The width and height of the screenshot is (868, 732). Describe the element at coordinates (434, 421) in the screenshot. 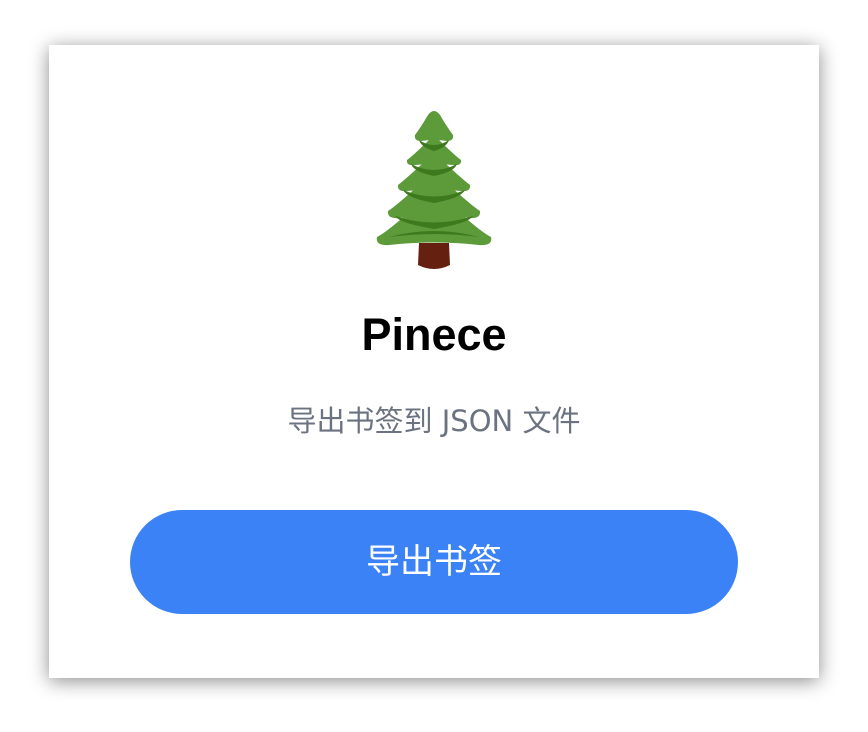

I see `app-subtitle: 导出书签到 JSON 文件` at that location.